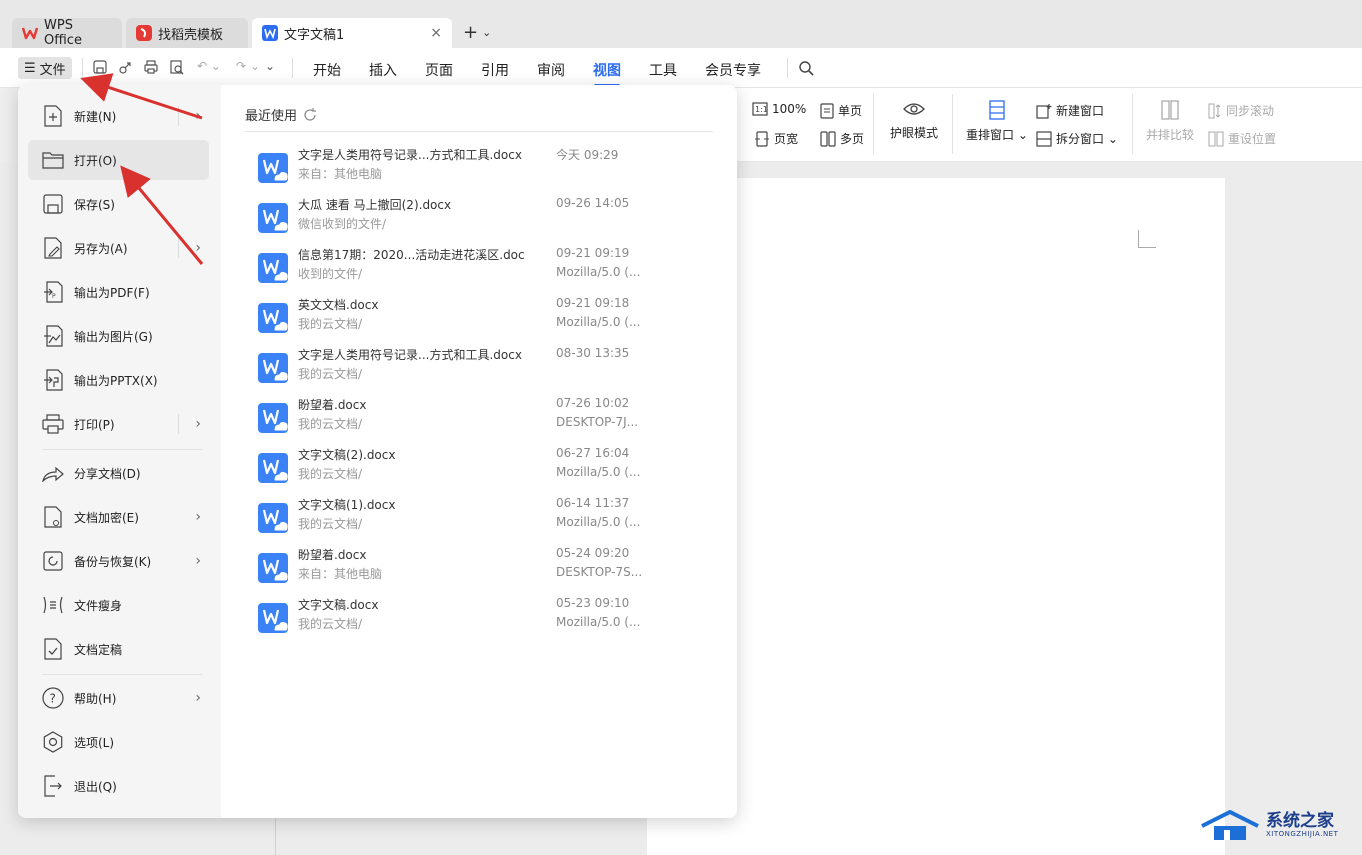  What do you see at coordinates (478, 168) in the screenshot?
I see `recent-file-row: 文字是人类用符号记录...方式和工具.docx 来自：其他电脑 今天 09:29` at bounding box center [478, 168].